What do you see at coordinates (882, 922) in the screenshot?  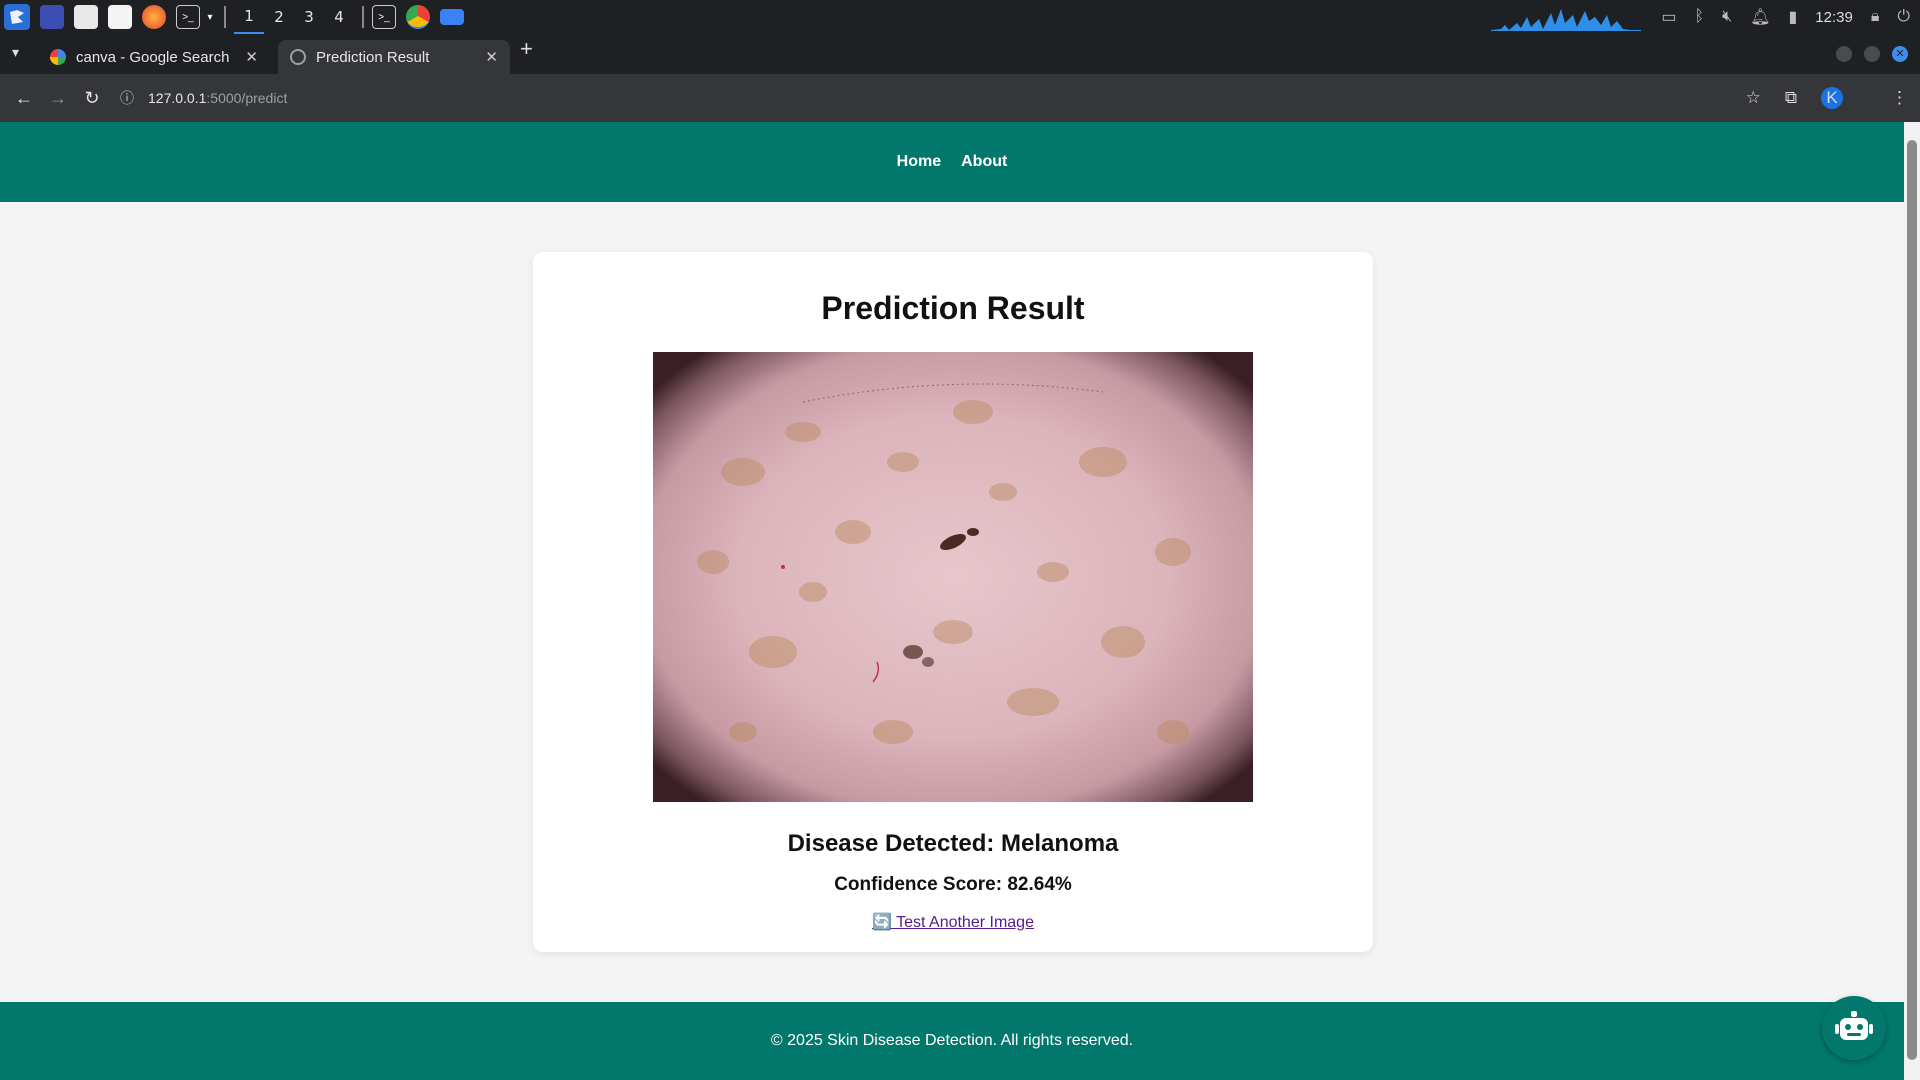 I see `refresh-icon: 🔄` at bounding box center [882, 922].